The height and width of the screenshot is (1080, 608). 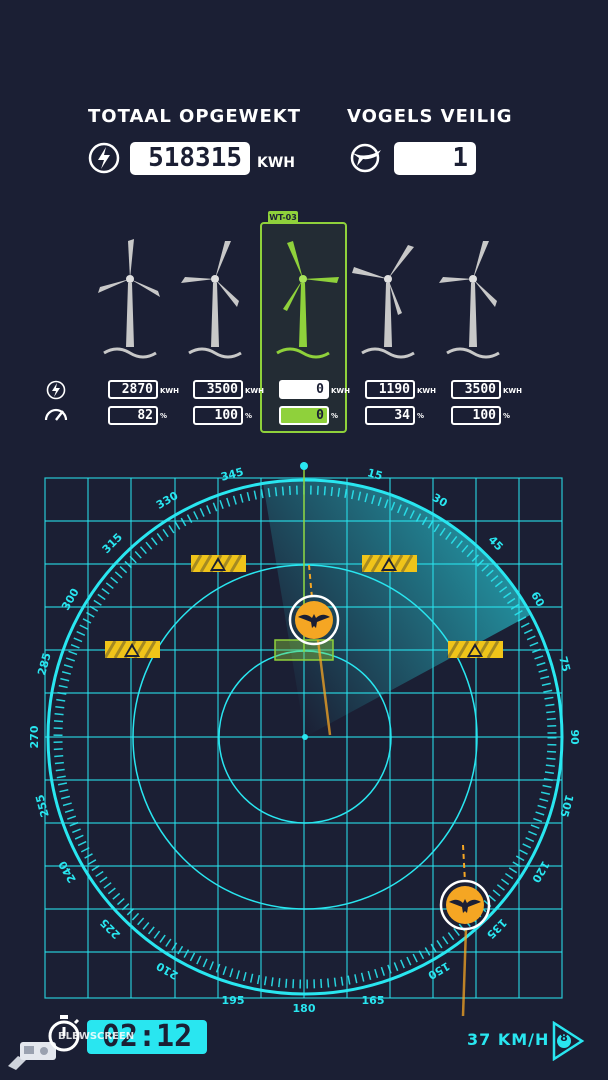 I want to click on turbine-5-energy: 3500, so click(x=476, y=389).